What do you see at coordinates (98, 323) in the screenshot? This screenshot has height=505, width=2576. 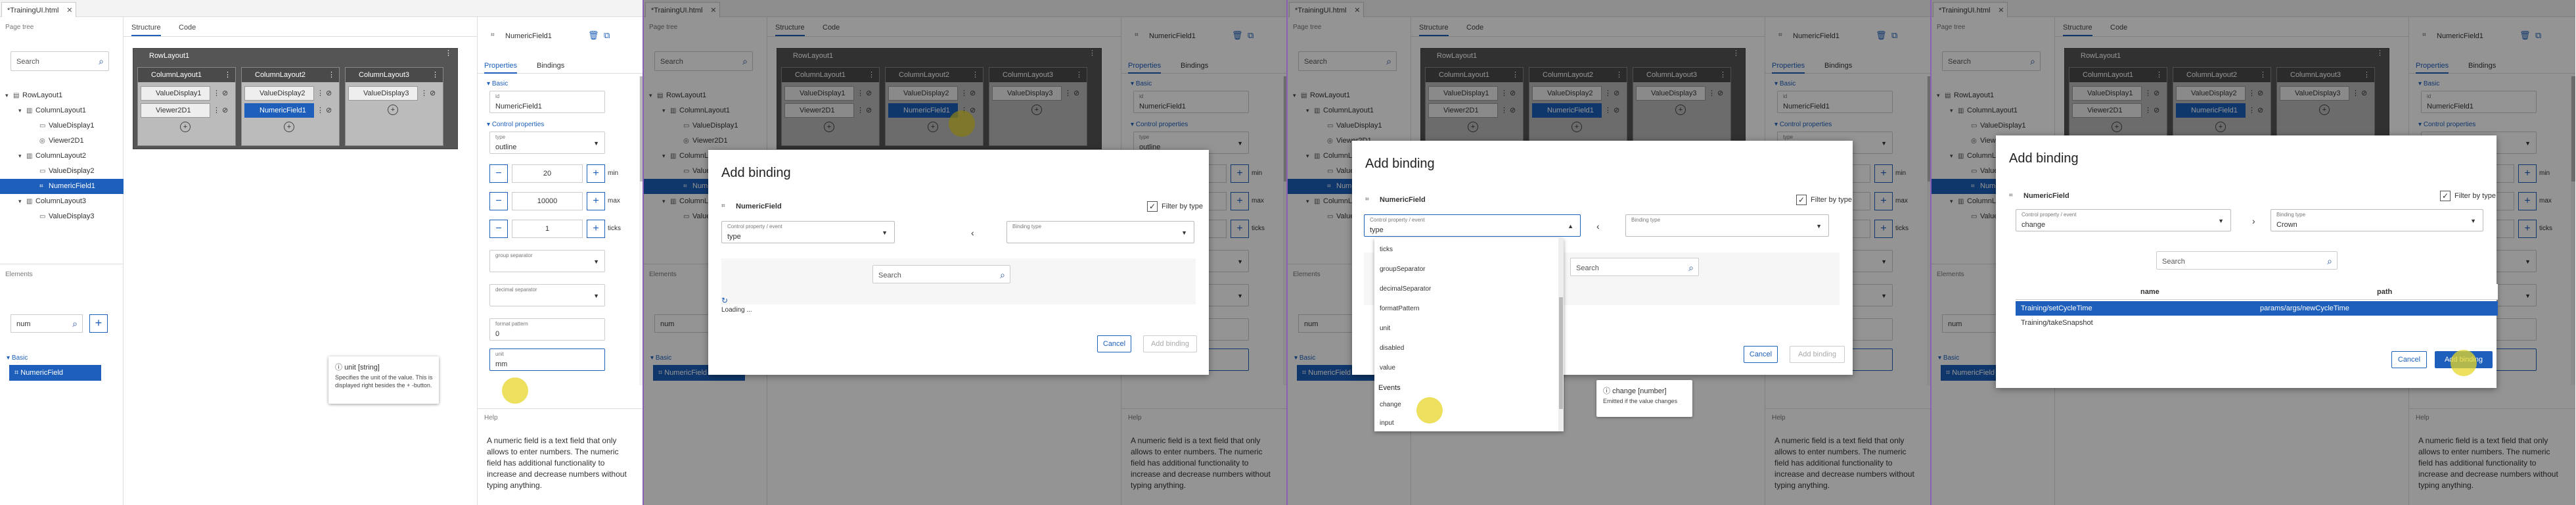 I see `add-element-button: +` at bounding box center [98, 323].